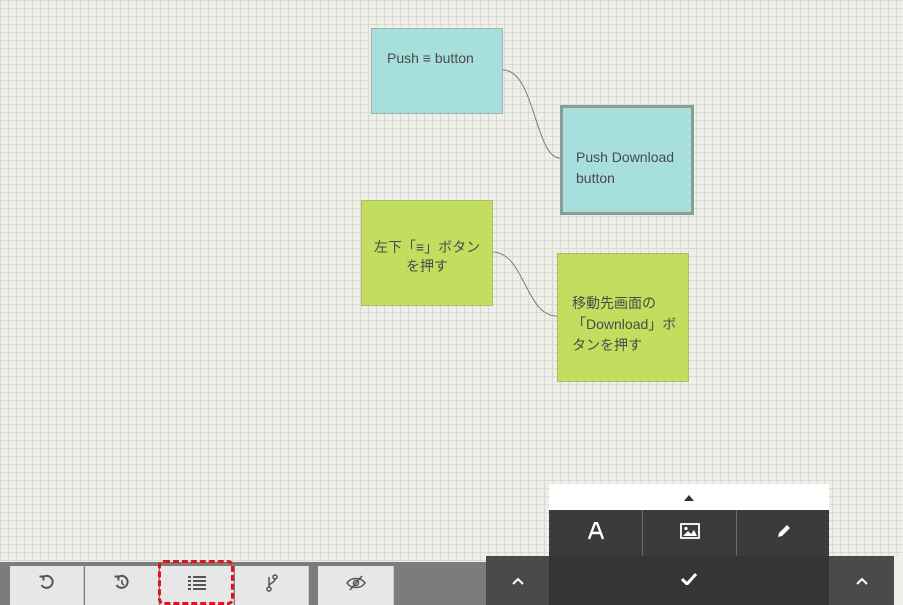 The height and width of the screenshot is (605, 903). What do you see at coordinates (437, 71) in the screenshot?
I see `sticky-note-push-menu: Push ≡ button` at bounding box center [437, 71].